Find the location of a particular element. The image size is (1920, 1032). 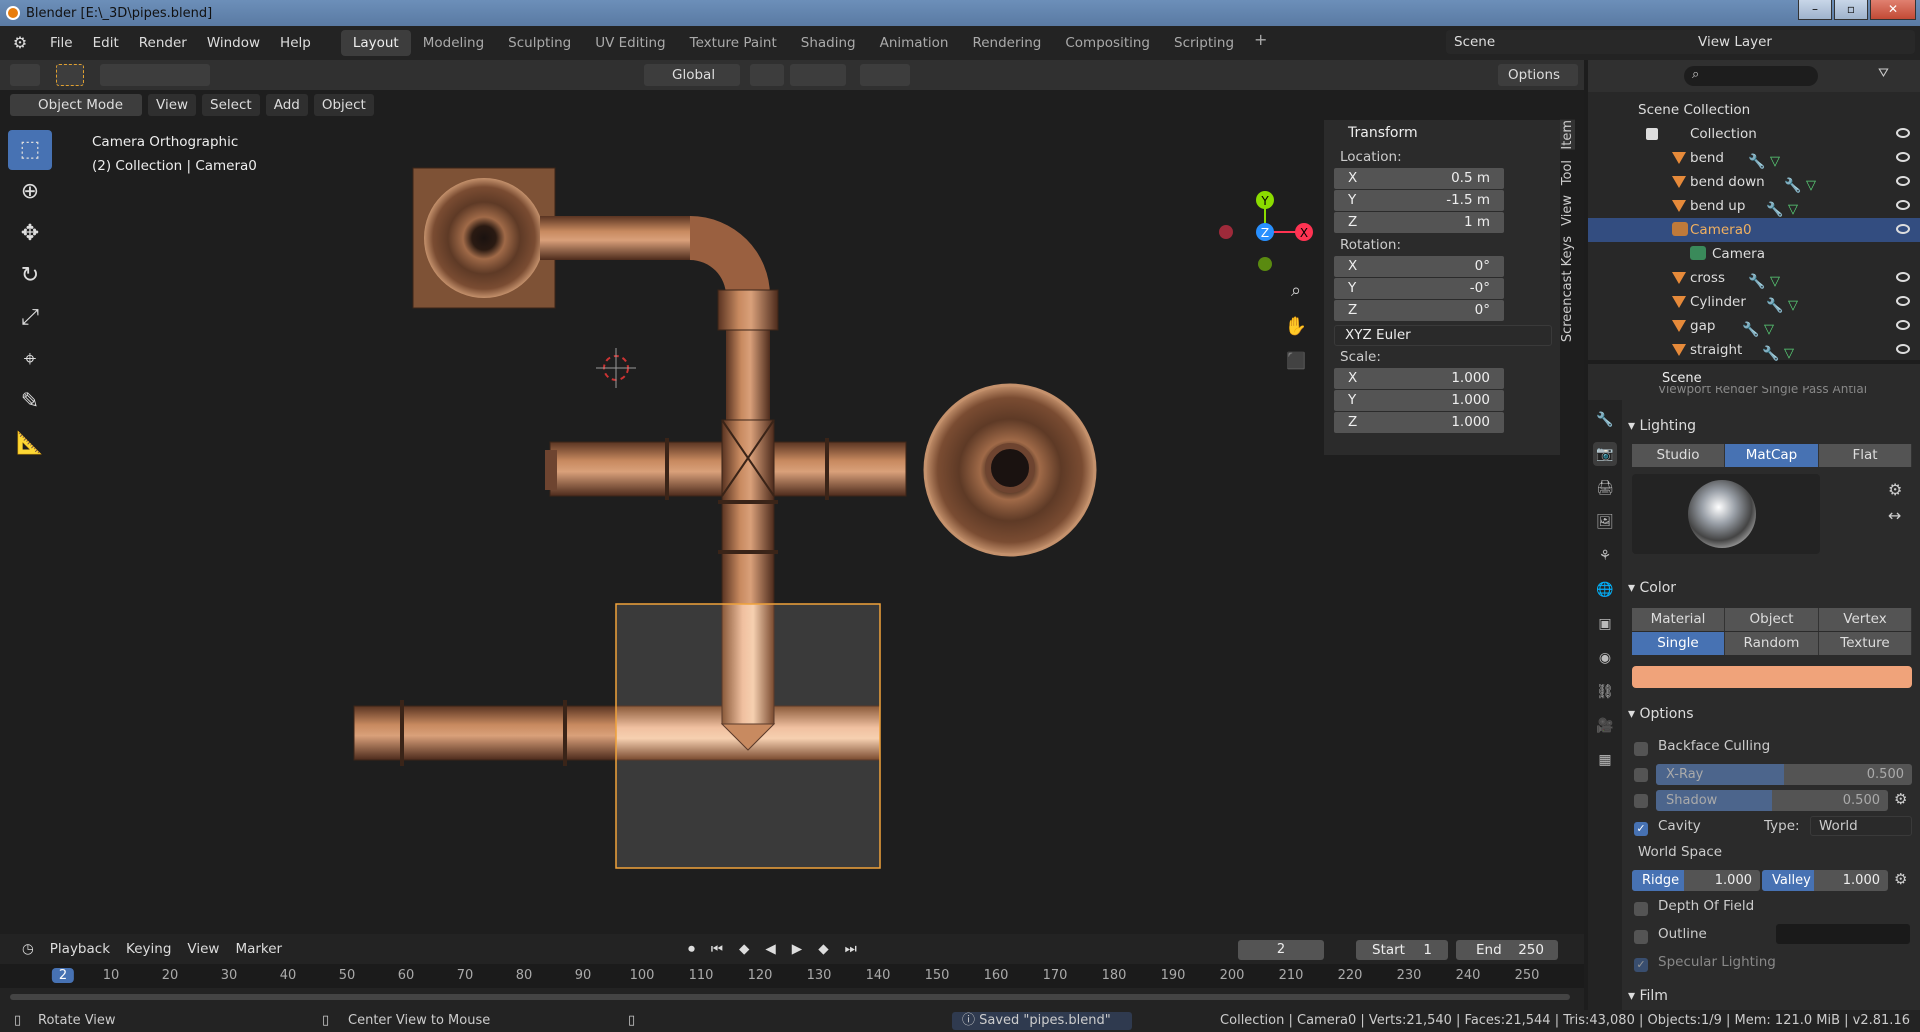

render-tab-icon: 📷 is located at coordinates (1605, 454).